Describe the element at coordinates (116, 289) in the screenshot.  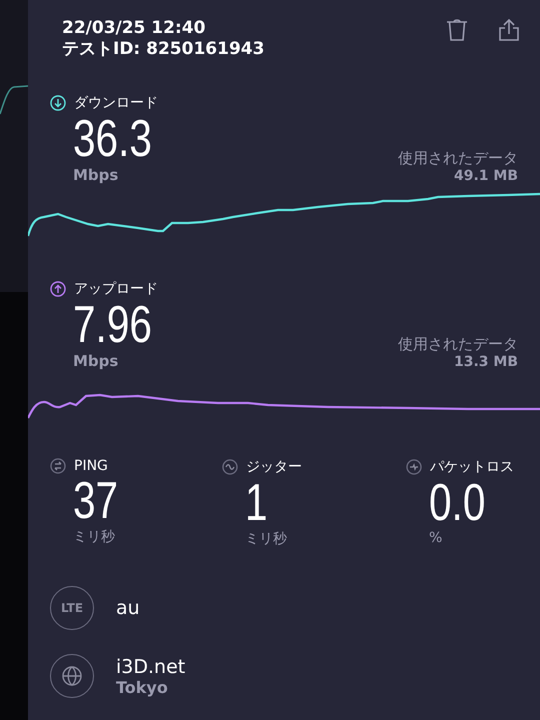
I see `result-label: アップロード` at that location.